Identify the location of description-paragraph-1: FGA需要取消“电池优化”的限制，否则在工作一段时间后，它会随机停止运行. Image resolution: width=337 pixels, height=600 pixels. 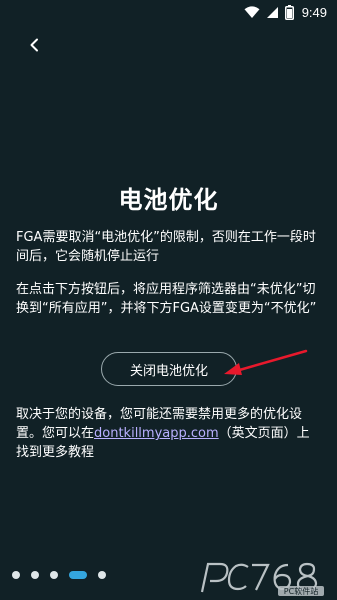
(166, 247).